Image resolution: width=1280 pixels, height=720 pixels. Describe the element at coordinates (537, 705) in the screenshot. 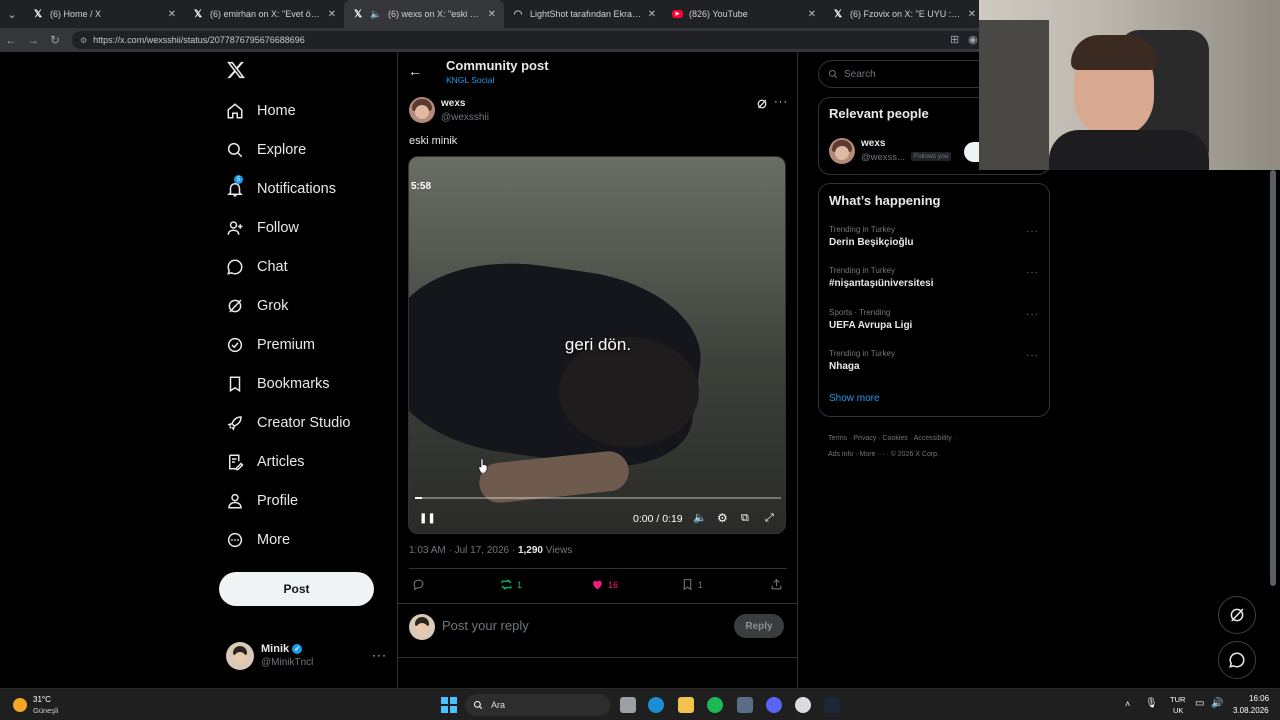

I see `taskbar-search: Ara` at that location.